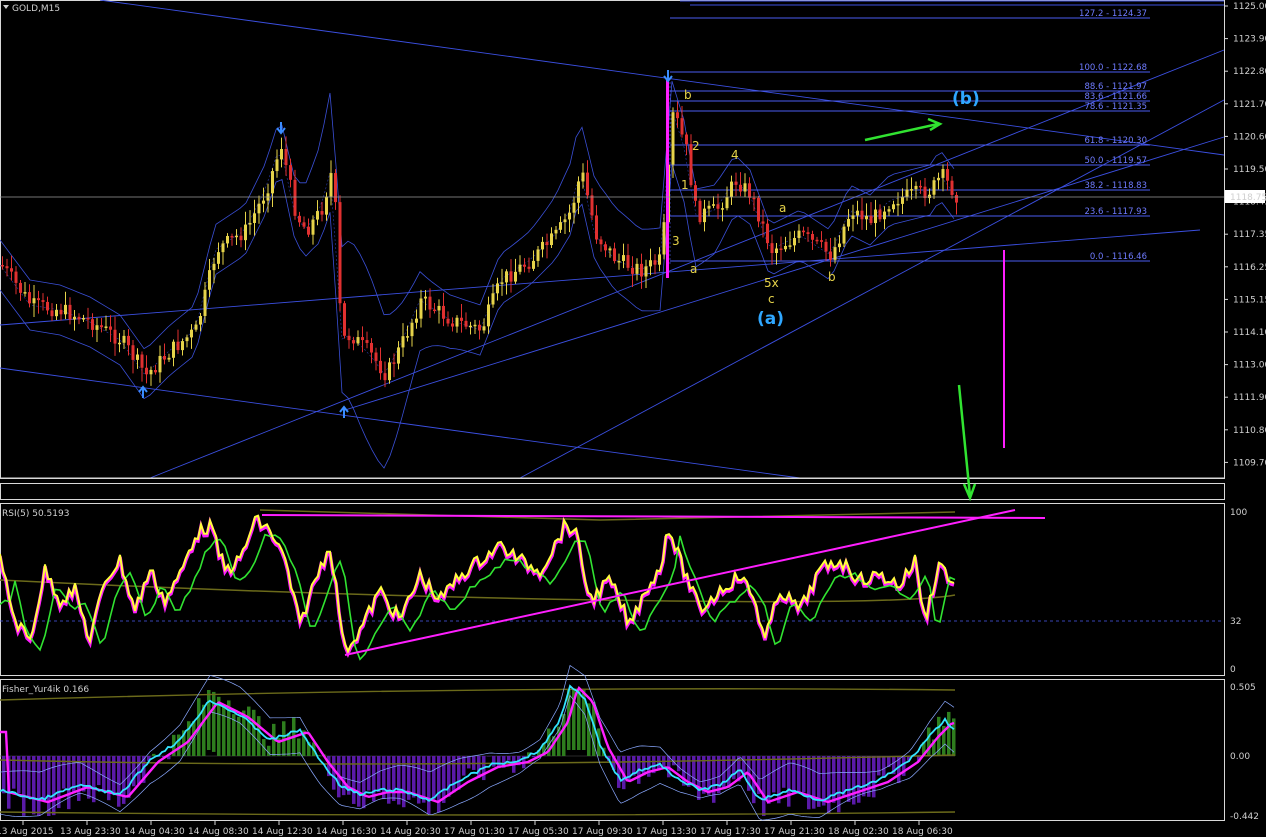 The image size is (1266, 837). What do you see at coordinates (966, 99) in the screenshot?
I see `wave-label-major: (b)` at bounding box center [966, 99].